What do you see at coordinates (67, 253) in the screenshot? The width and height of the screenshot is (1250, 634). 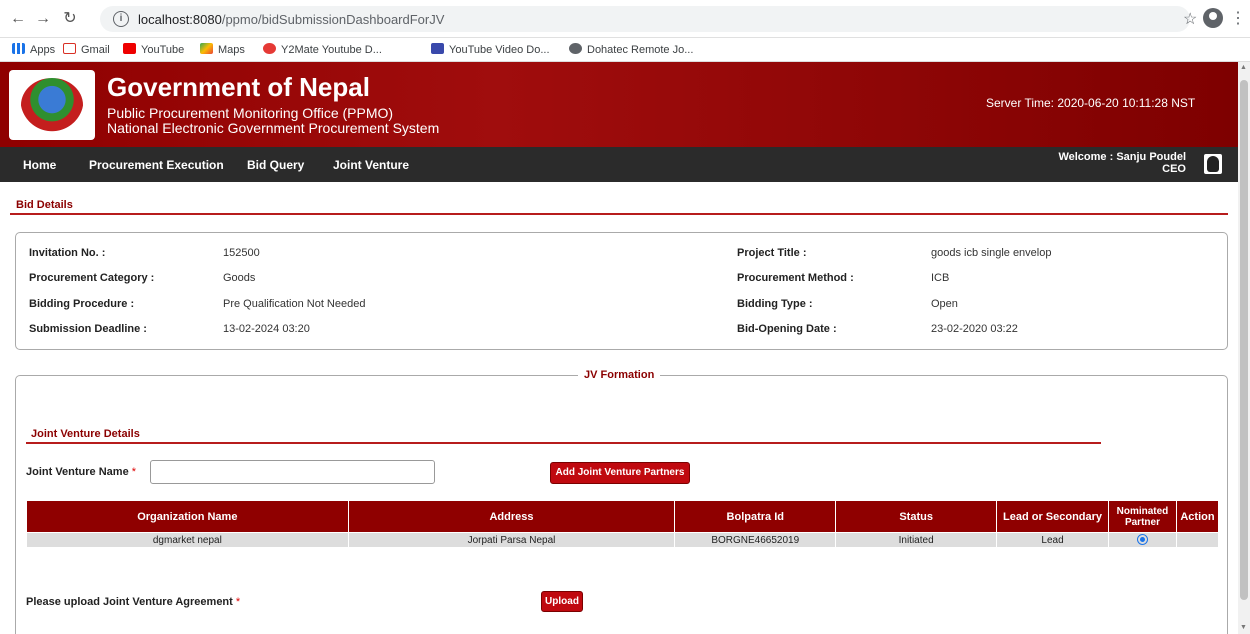 I see `invitation-no-label: Invitation No. :` at bounding box center [67, 253].